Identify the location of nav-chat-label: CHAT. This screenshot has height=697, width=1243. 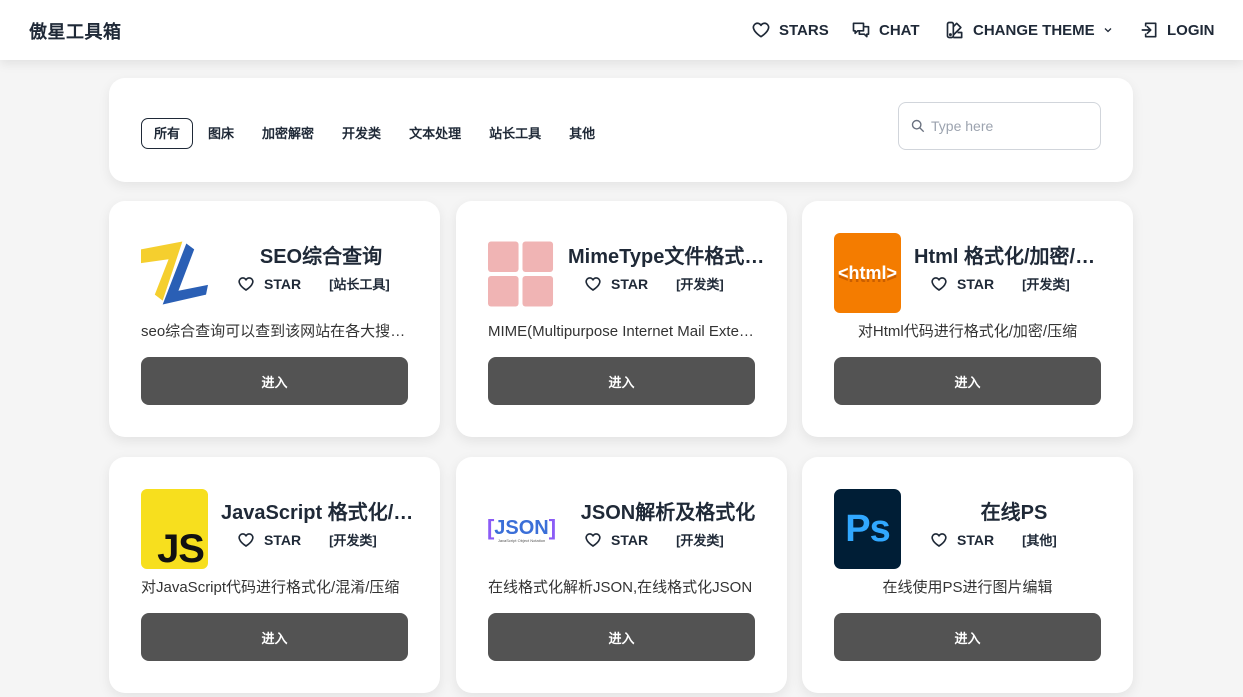
(899, 30).